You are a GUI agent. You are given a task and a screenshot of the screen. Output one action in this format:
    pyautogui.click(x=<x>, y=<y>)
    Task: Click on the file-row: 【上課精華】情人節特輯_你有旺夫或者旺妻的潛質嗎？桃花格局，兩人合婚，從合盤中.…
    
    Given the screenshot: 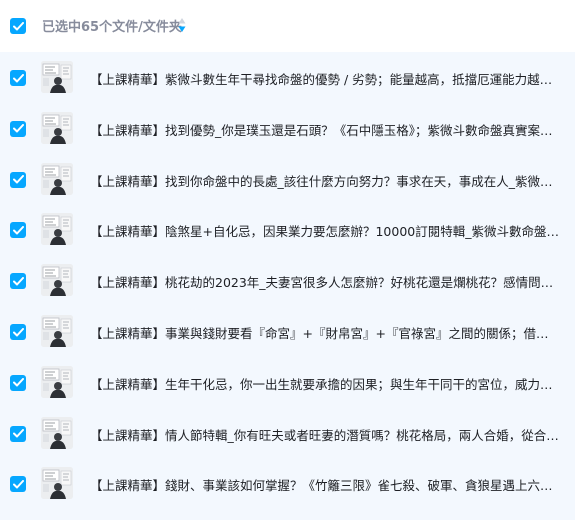 What is the action you would take?
    pyautogui.click(x=287, y=434)
    